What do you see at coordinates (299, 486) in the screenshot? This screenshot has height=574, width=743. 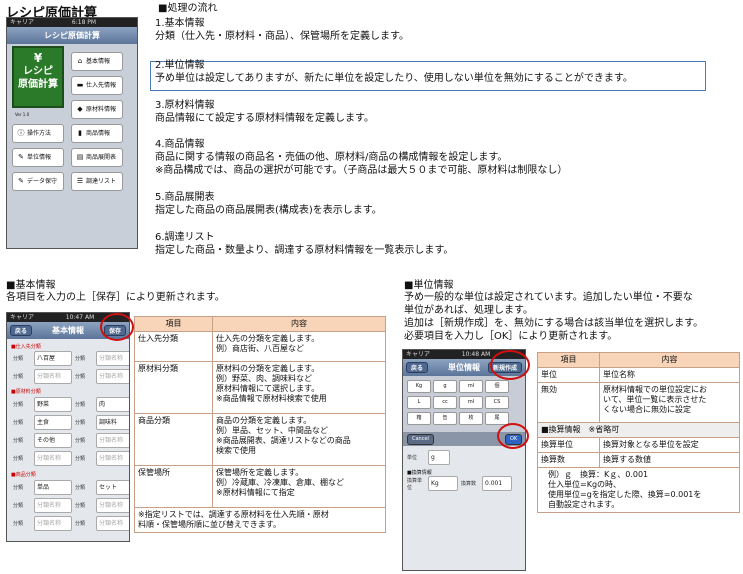 I see `table-cell: 保管場所を定義します。 例）冷蔵庫、冷凍庫、倉庫、棚など ※原材料情報にて指定` at bounding box center [299, 486].